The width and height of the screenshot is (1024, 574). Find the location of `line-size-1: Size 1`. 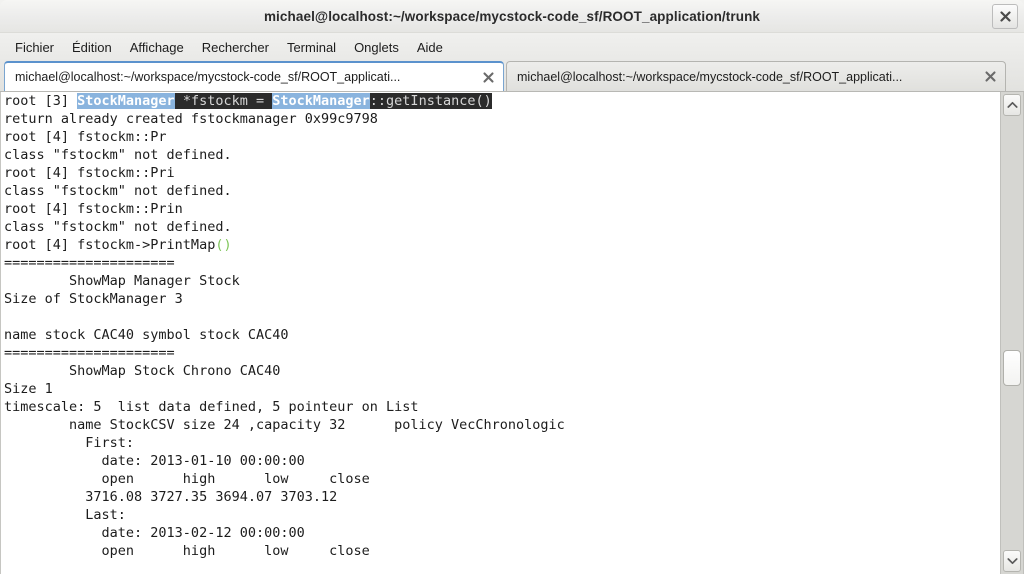

line-size-1: Size 1 is located at coordinates (502, 389).